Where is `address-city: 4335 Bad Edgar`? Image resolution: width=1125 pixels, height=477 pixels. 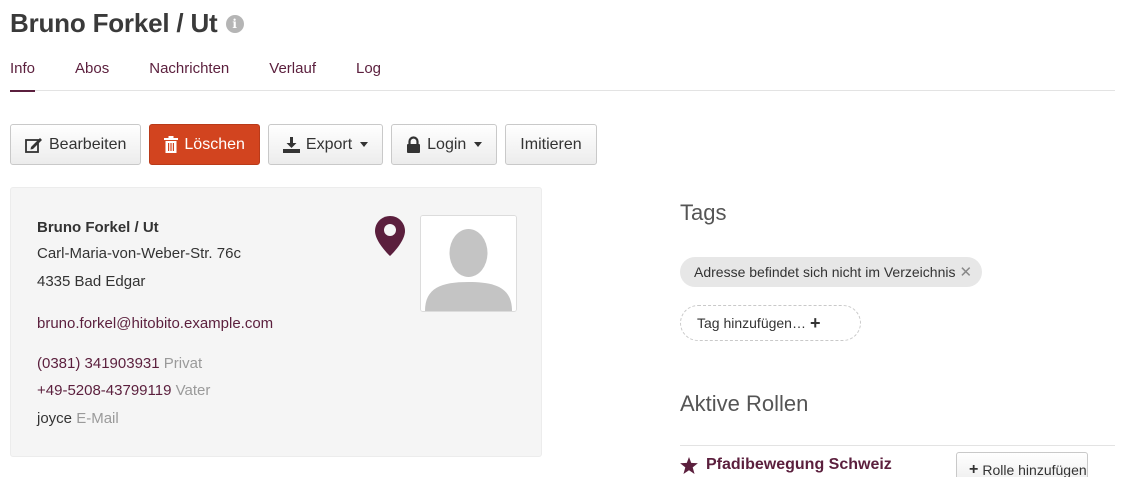
address-city: 4335 Bad Edgar is located at coordinates (91, 281).